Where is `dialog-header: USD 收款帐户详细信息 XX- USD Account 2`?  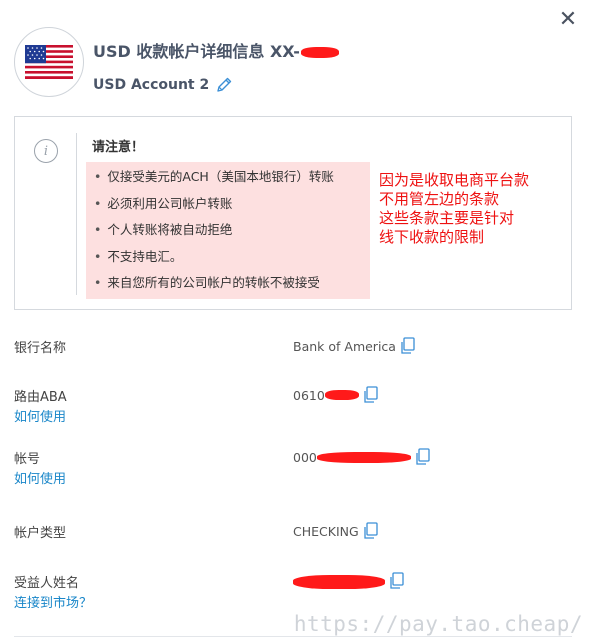
dialog-header: USD 收款帐户详细信息 XX- USD Account 2 is located at coordinates (293, 62).